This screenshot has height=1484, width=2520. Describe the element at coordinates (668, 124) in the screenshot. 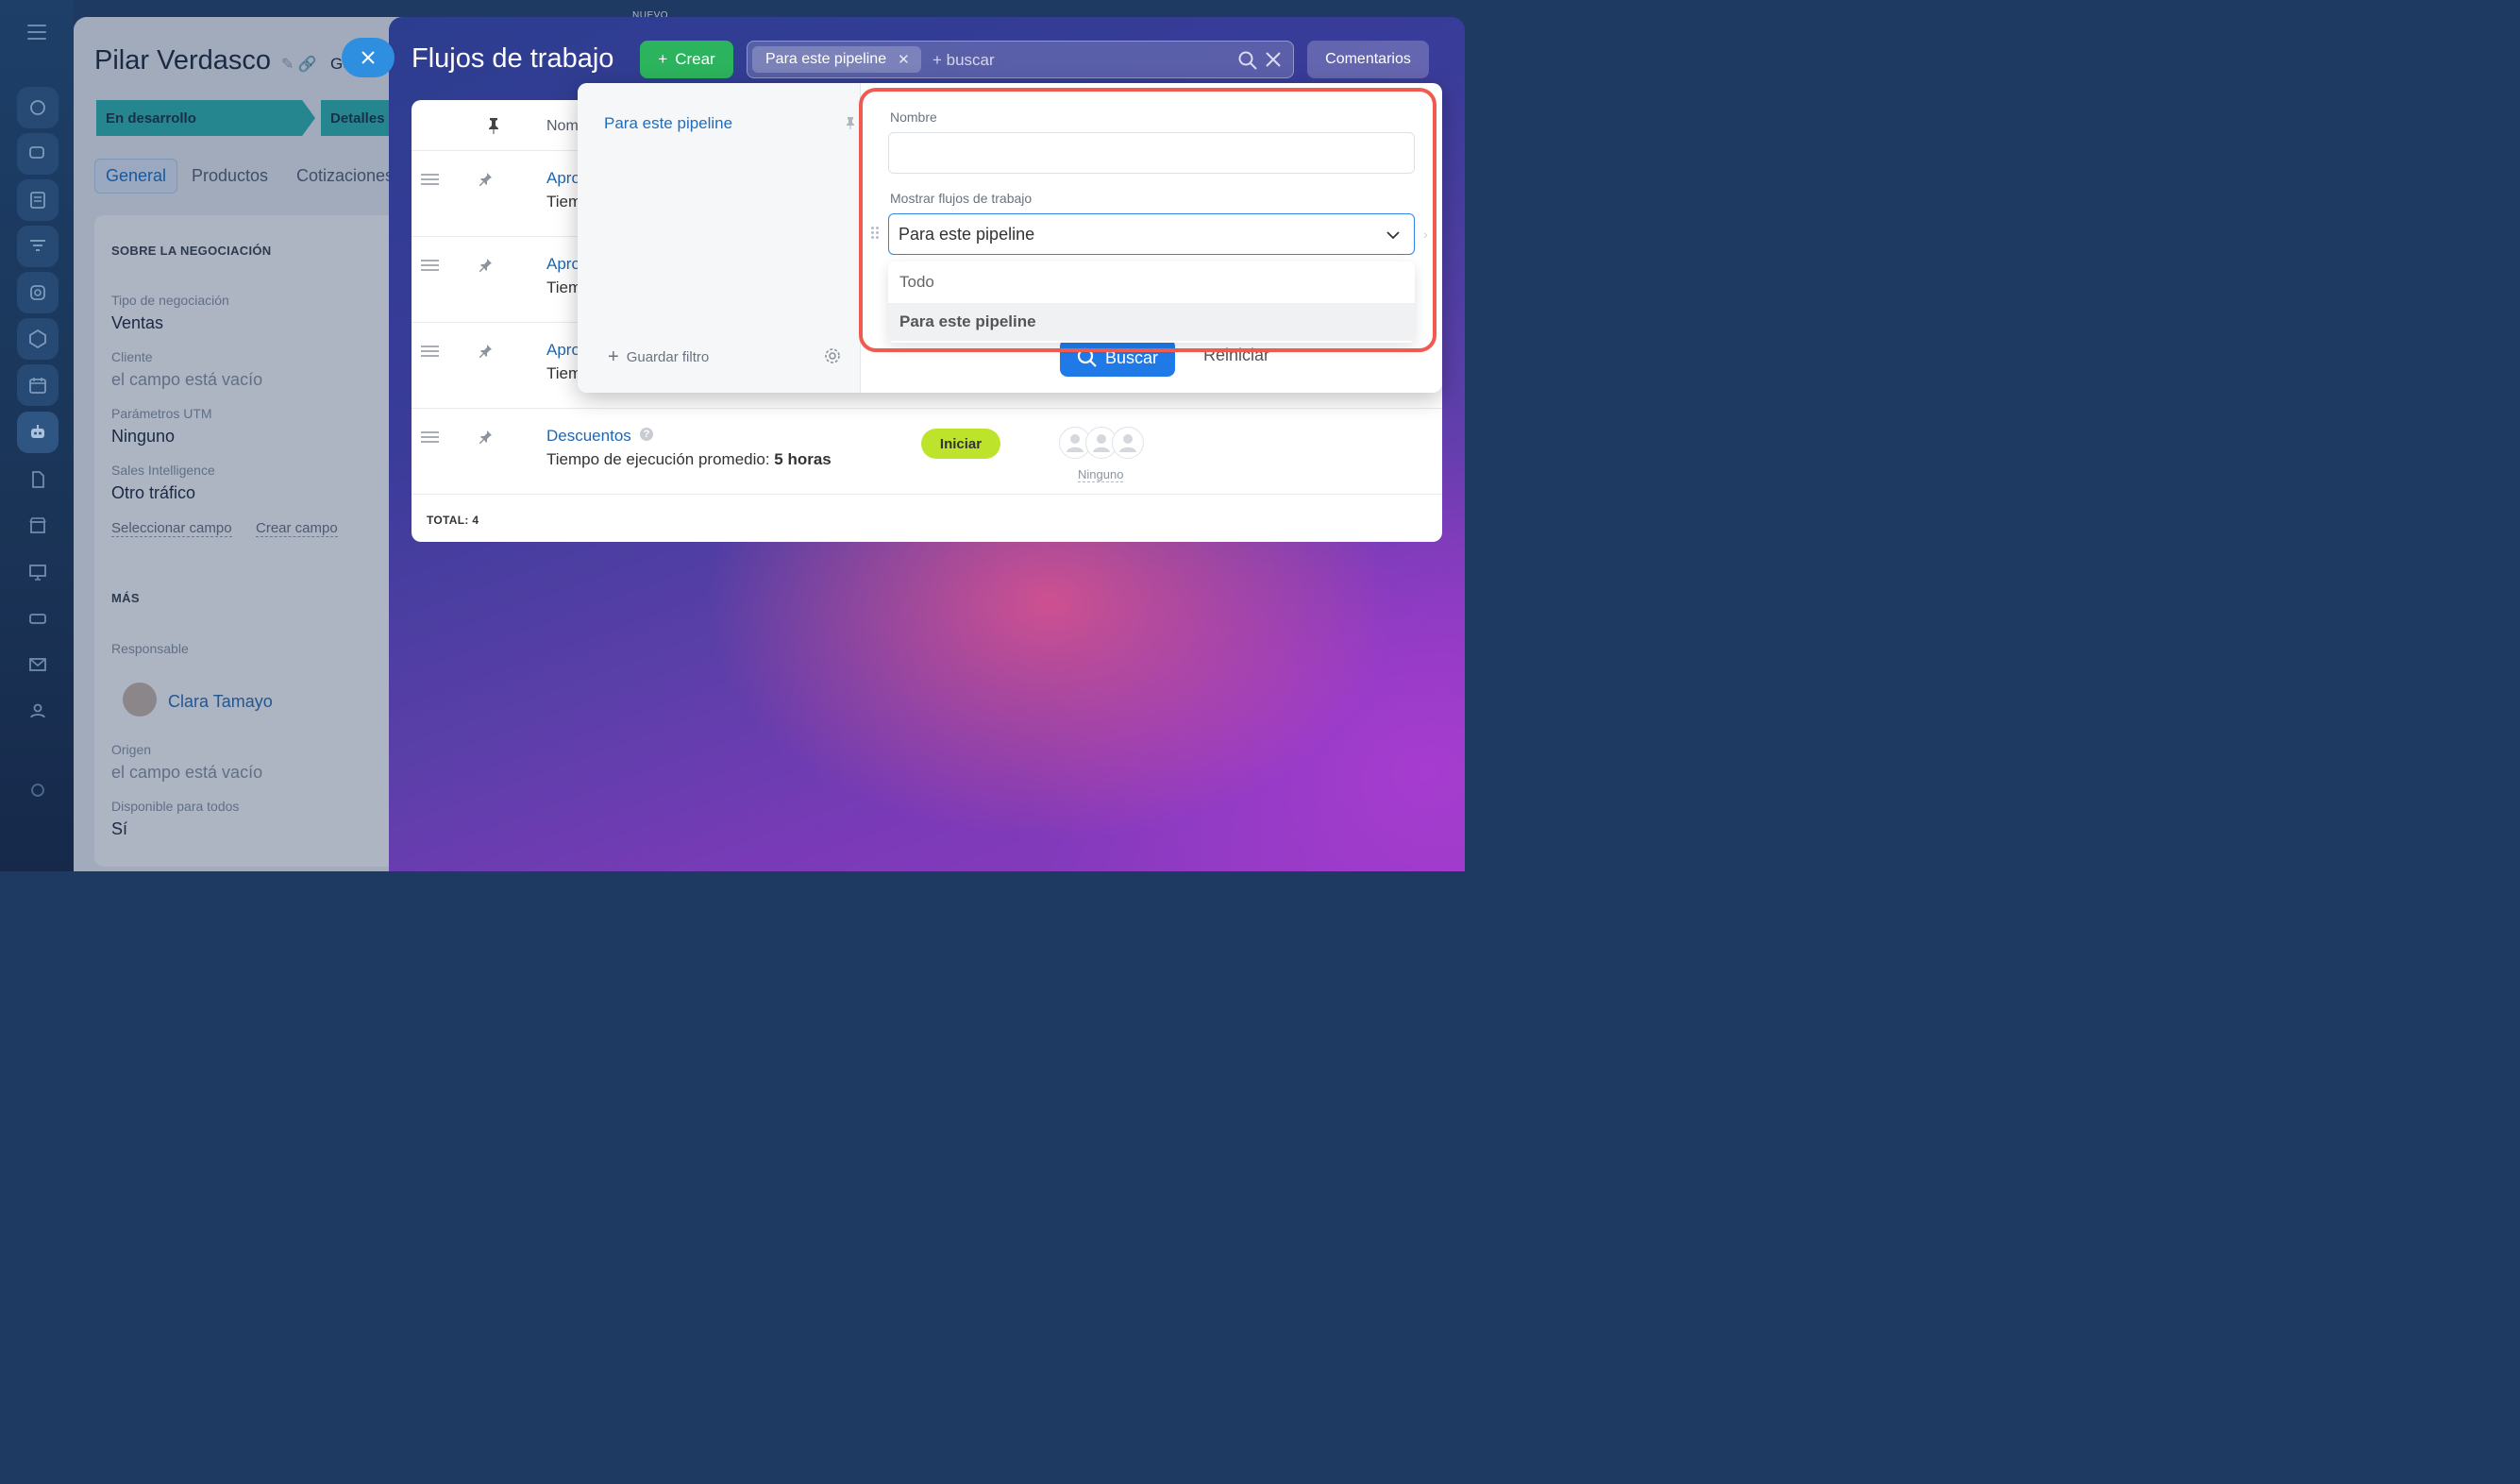

I see `preset-this-pipeline: Para este pipeline` at that location.